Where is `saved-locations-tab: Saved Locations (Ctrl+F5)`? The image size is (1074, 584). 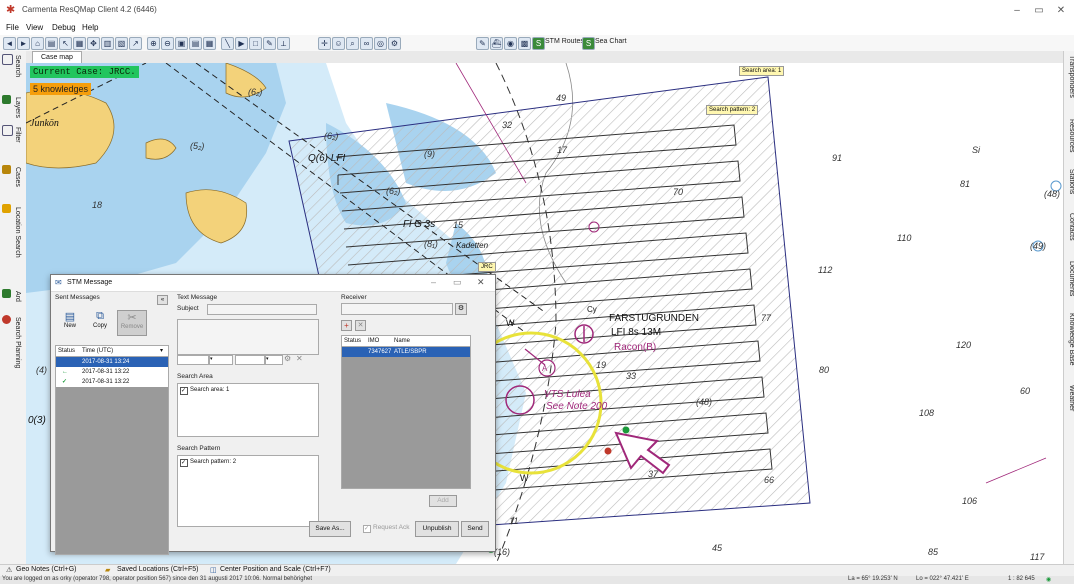
saved-locations-tab: Saved Locations (Ctrl+F5) is located at coordinates (158, 569).